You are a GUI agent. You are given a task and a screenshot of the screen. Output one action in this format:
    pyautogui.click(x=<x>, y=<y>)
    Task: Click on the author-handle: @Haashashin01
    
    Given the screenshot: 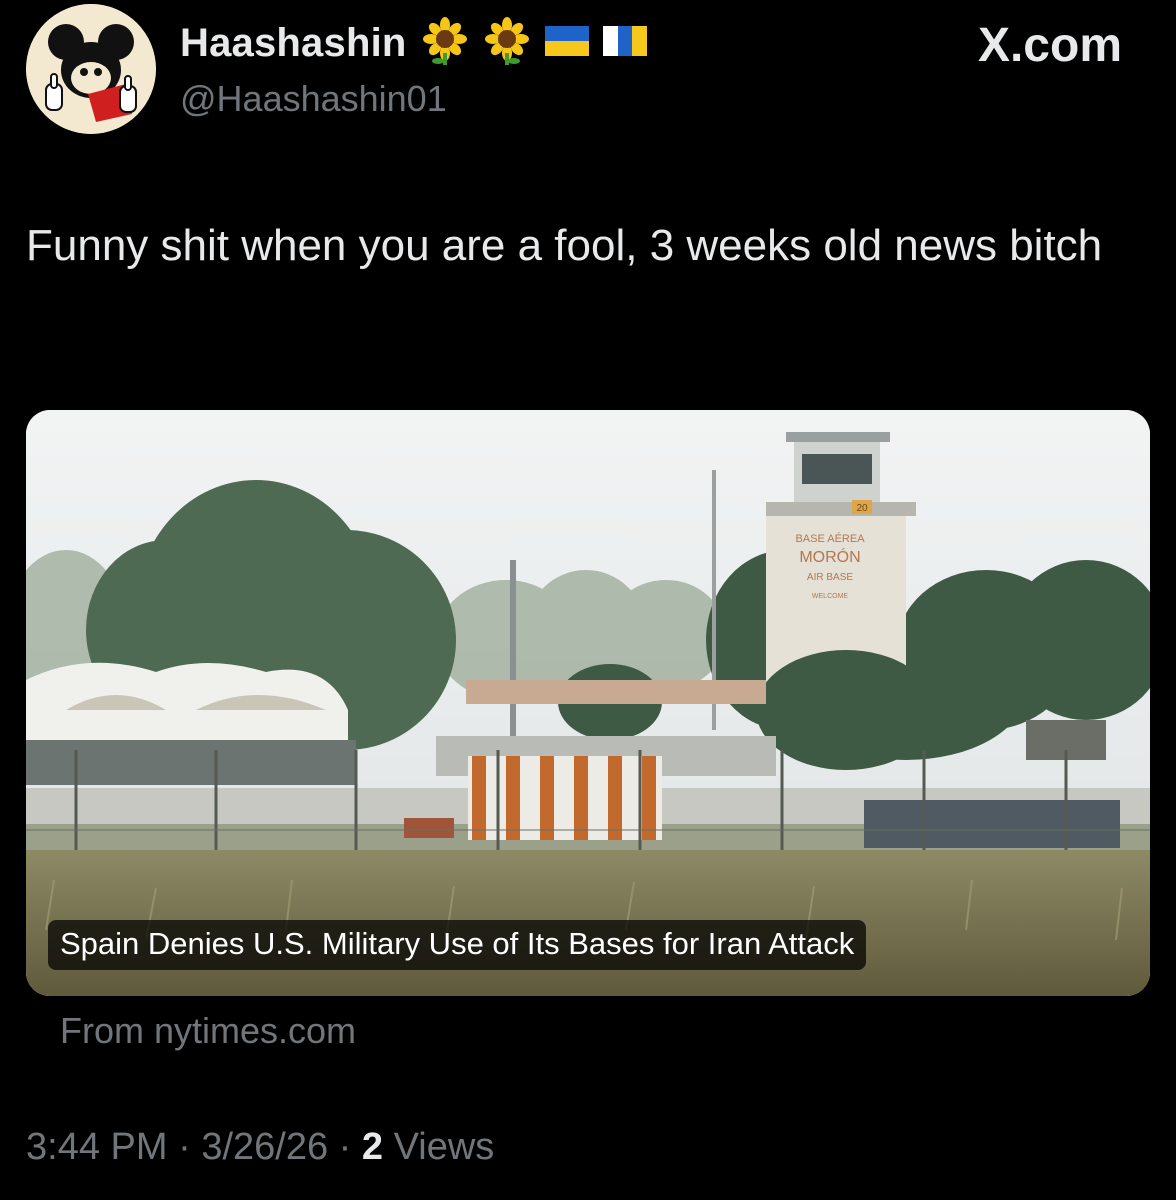 What is the action you would take?
    pyautogui.click(x=313, y=99)
    